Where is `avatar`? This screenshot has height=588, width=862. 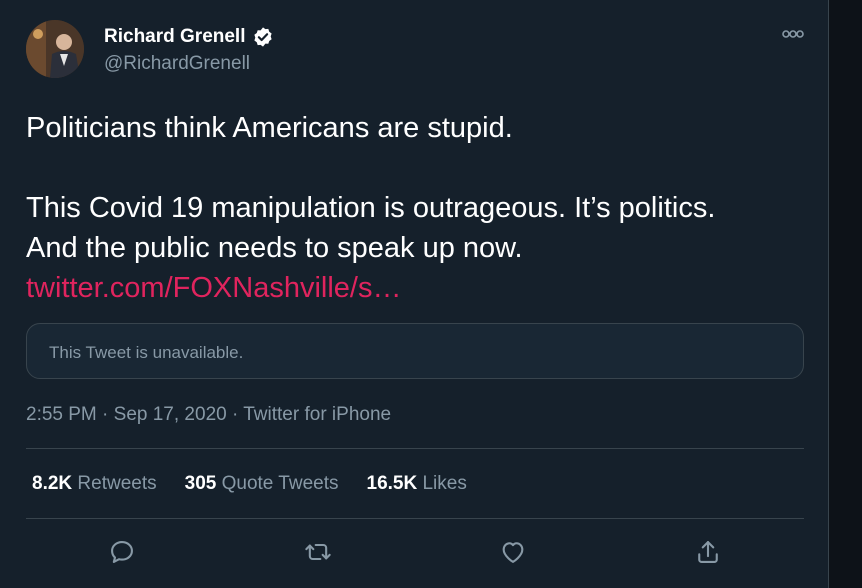
avatar is located at coordinates (55, 49).